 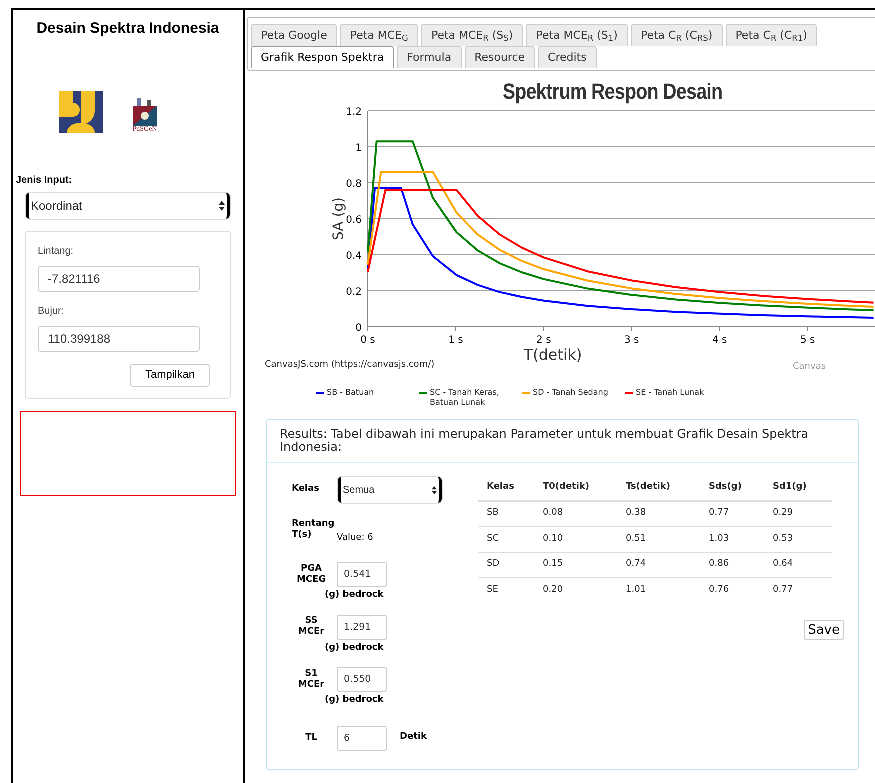 What do you see at coordinates (824, 630) in the screenshot?
I see `save-button: Save` at bounding box center [824, 630].